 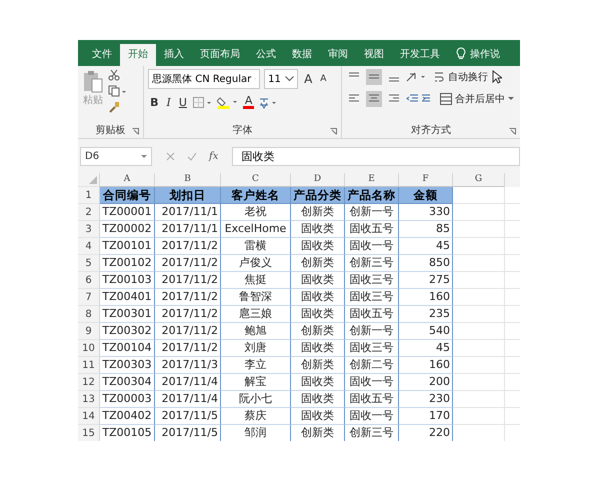 I want to click on phonetic-icon, so click(x=268, y=102).